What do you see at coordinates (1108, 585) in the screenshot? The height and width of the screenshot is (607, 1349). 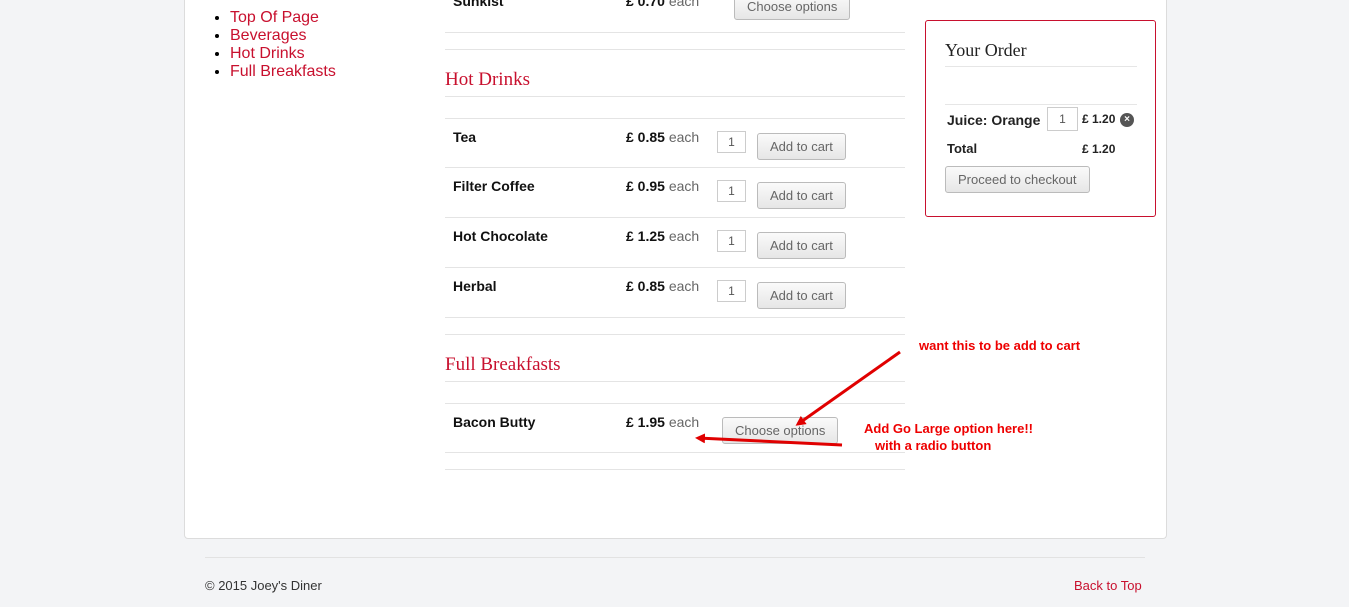 I see `back-to-top-link: Back to Top` at bounding box center [1108, 585].